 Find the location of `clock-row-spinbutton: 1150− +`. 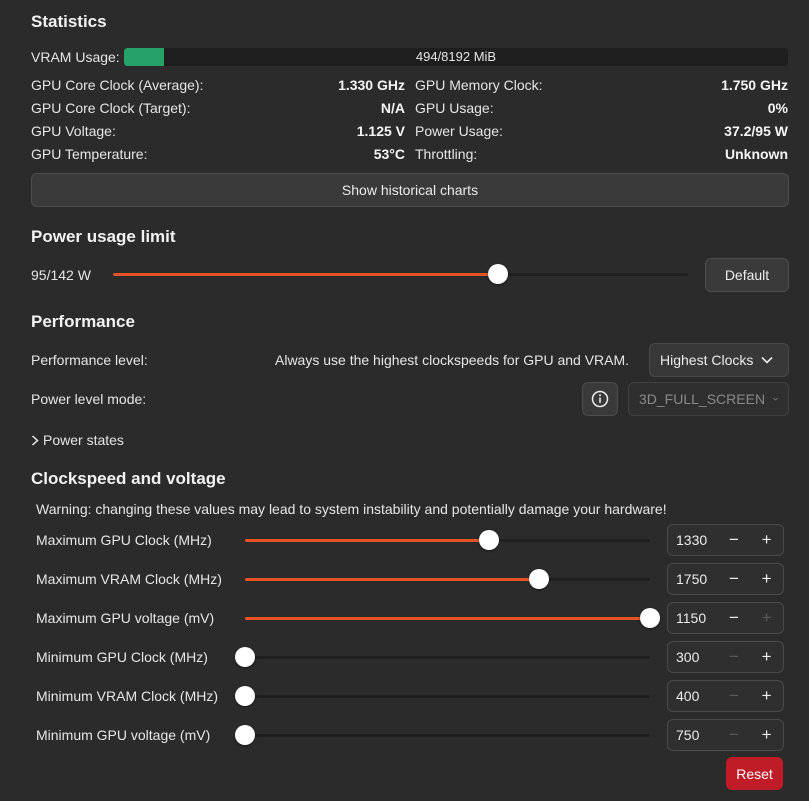

clock-row-spinbutton: 1150− + is located at coordinates (725, 618).